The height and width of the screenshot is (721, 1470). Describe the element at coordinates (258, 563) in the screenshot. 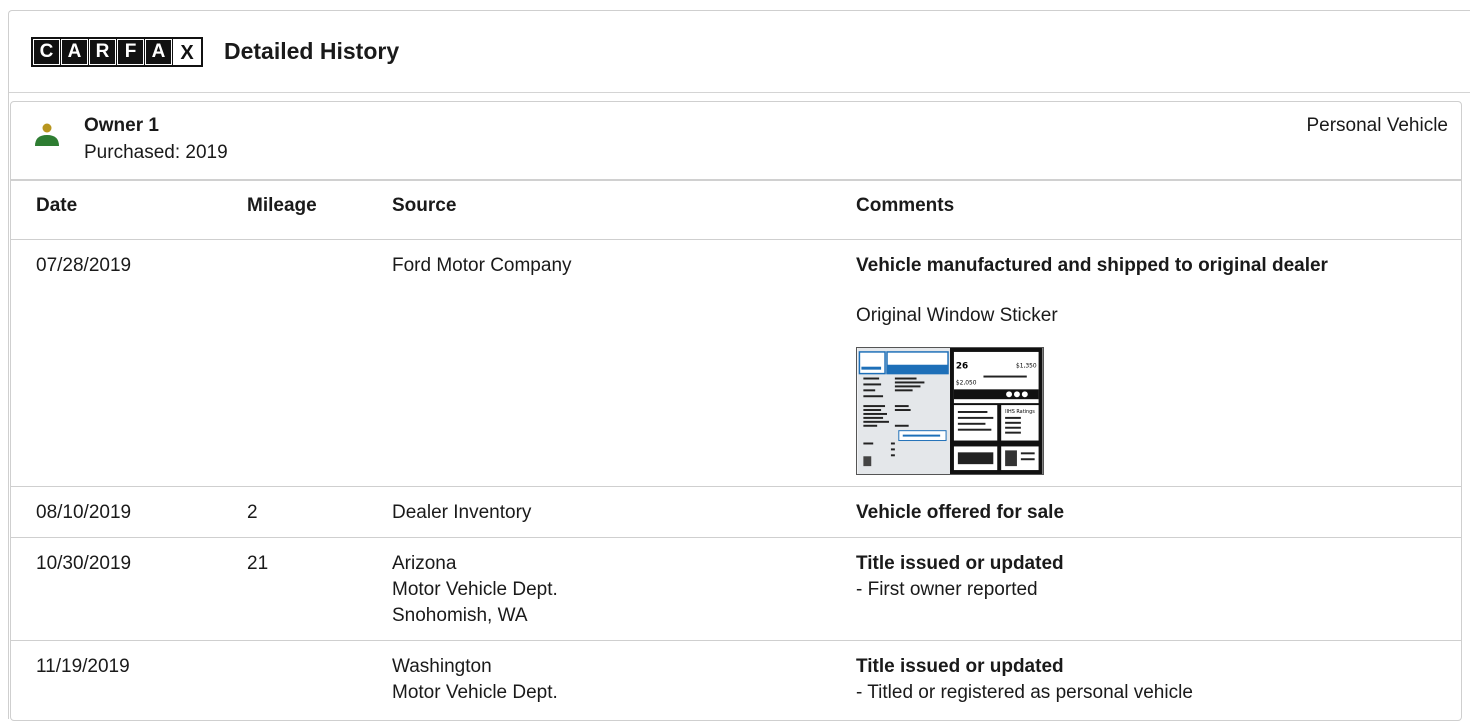

I see `row-mileage: 21` at that location.